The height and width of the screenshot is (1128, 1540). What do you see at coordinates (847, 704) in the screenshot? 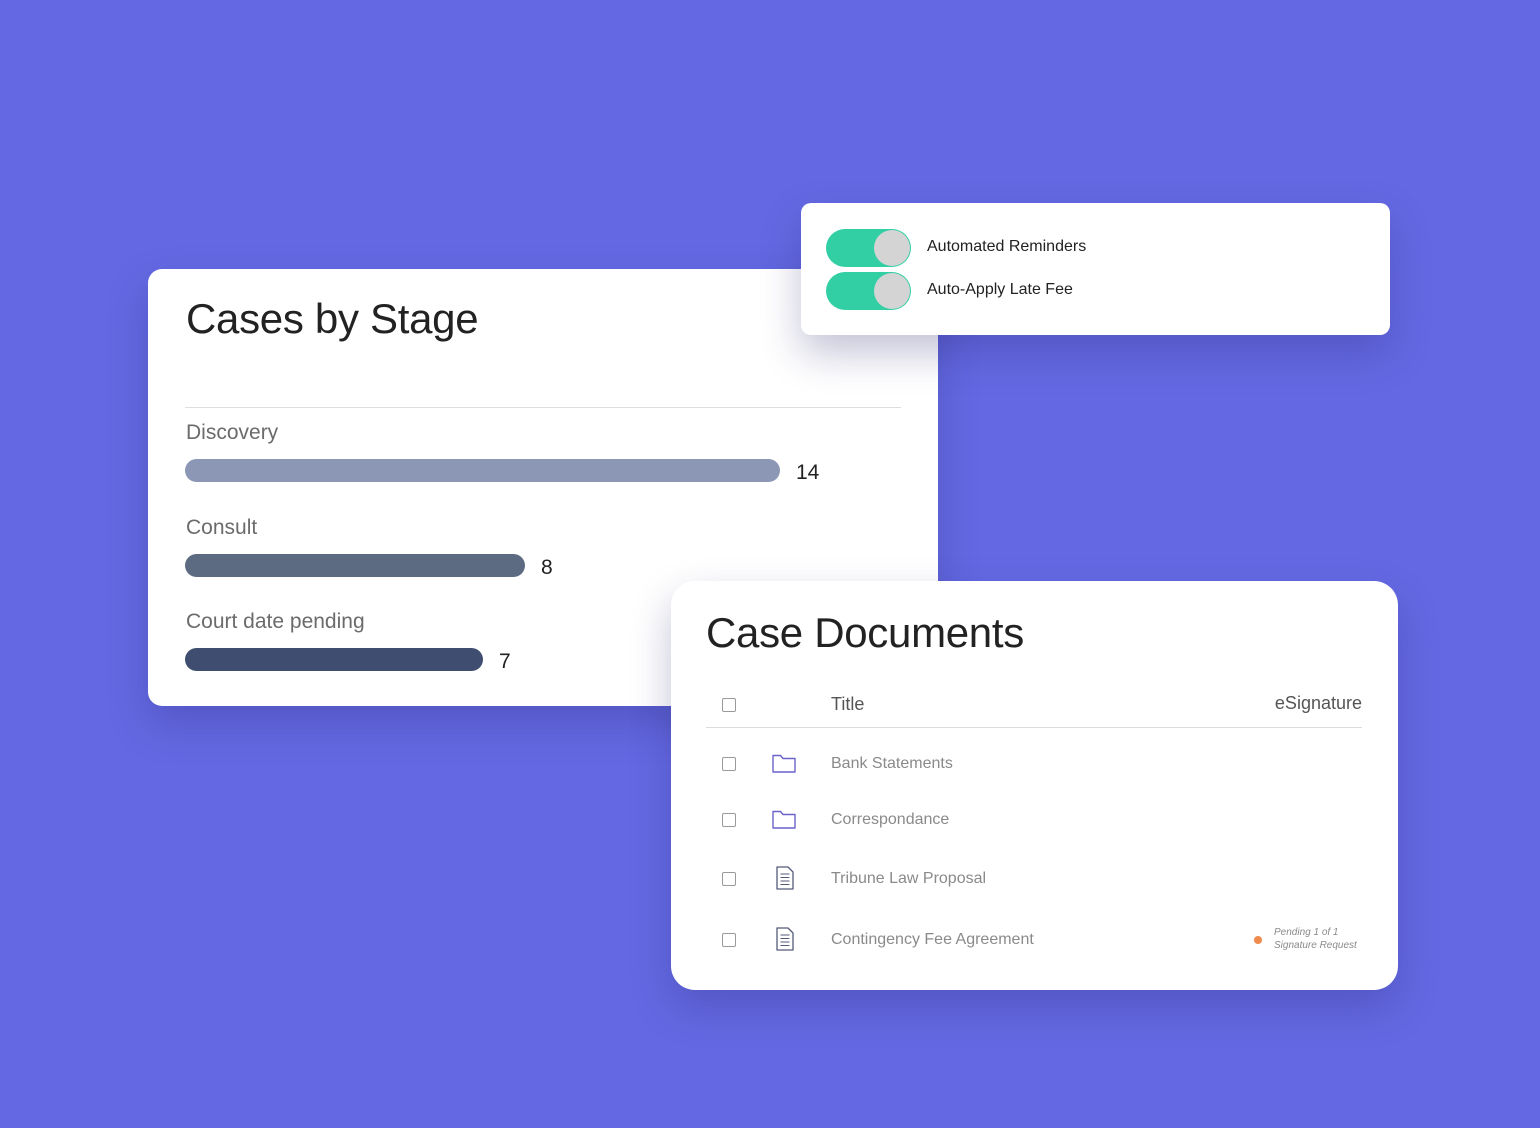
I see `column-header-title: Title` at bounding box center [847, 704].